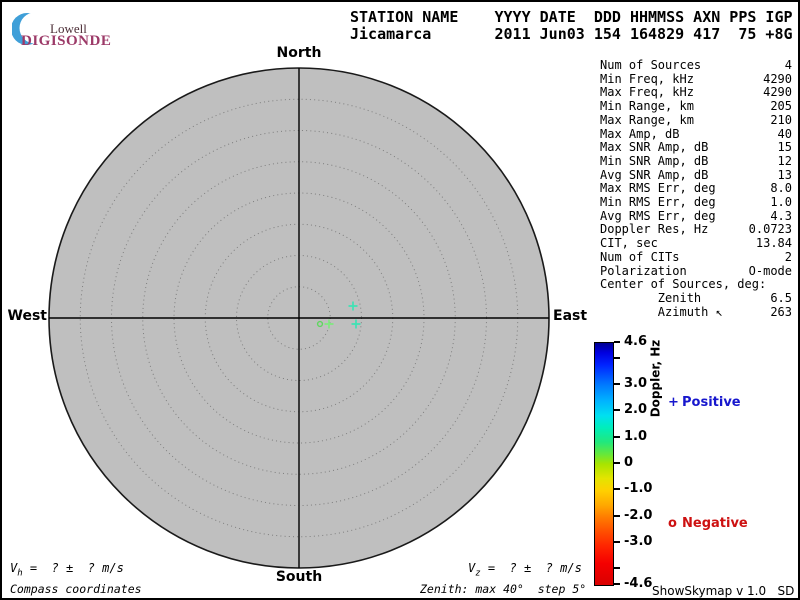  Describe the element at coordinates (672, 523) in the screenshot. I see `circle-marker-icon: o` at that location.